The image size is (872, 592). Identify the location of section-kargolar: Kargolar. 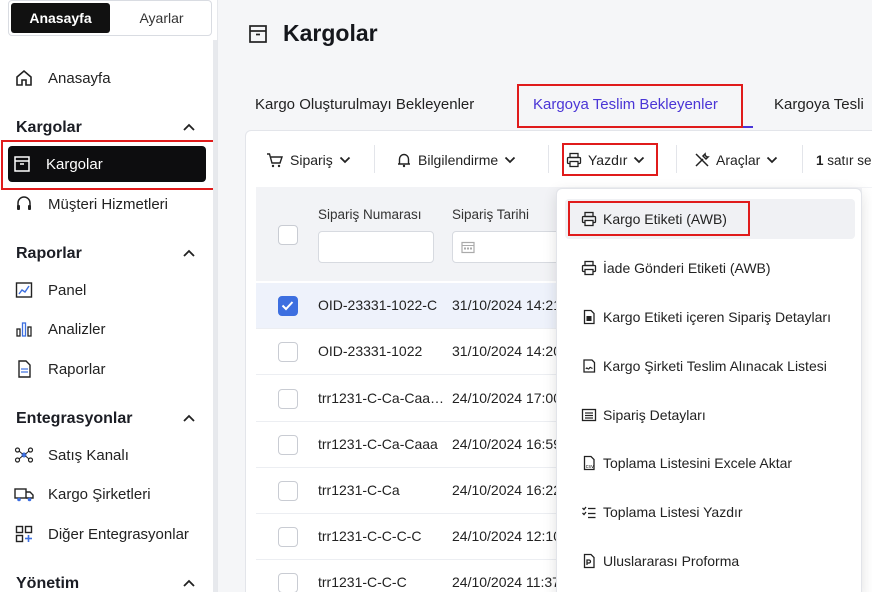
(106, 128).